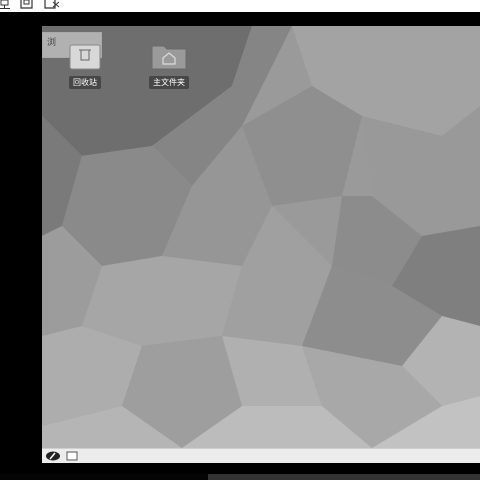 The image size is (480, 480). Describe the element at coordinates (169, 82) in the screenshot. I see `desktop-icon-label: 主文件夹` at that location.